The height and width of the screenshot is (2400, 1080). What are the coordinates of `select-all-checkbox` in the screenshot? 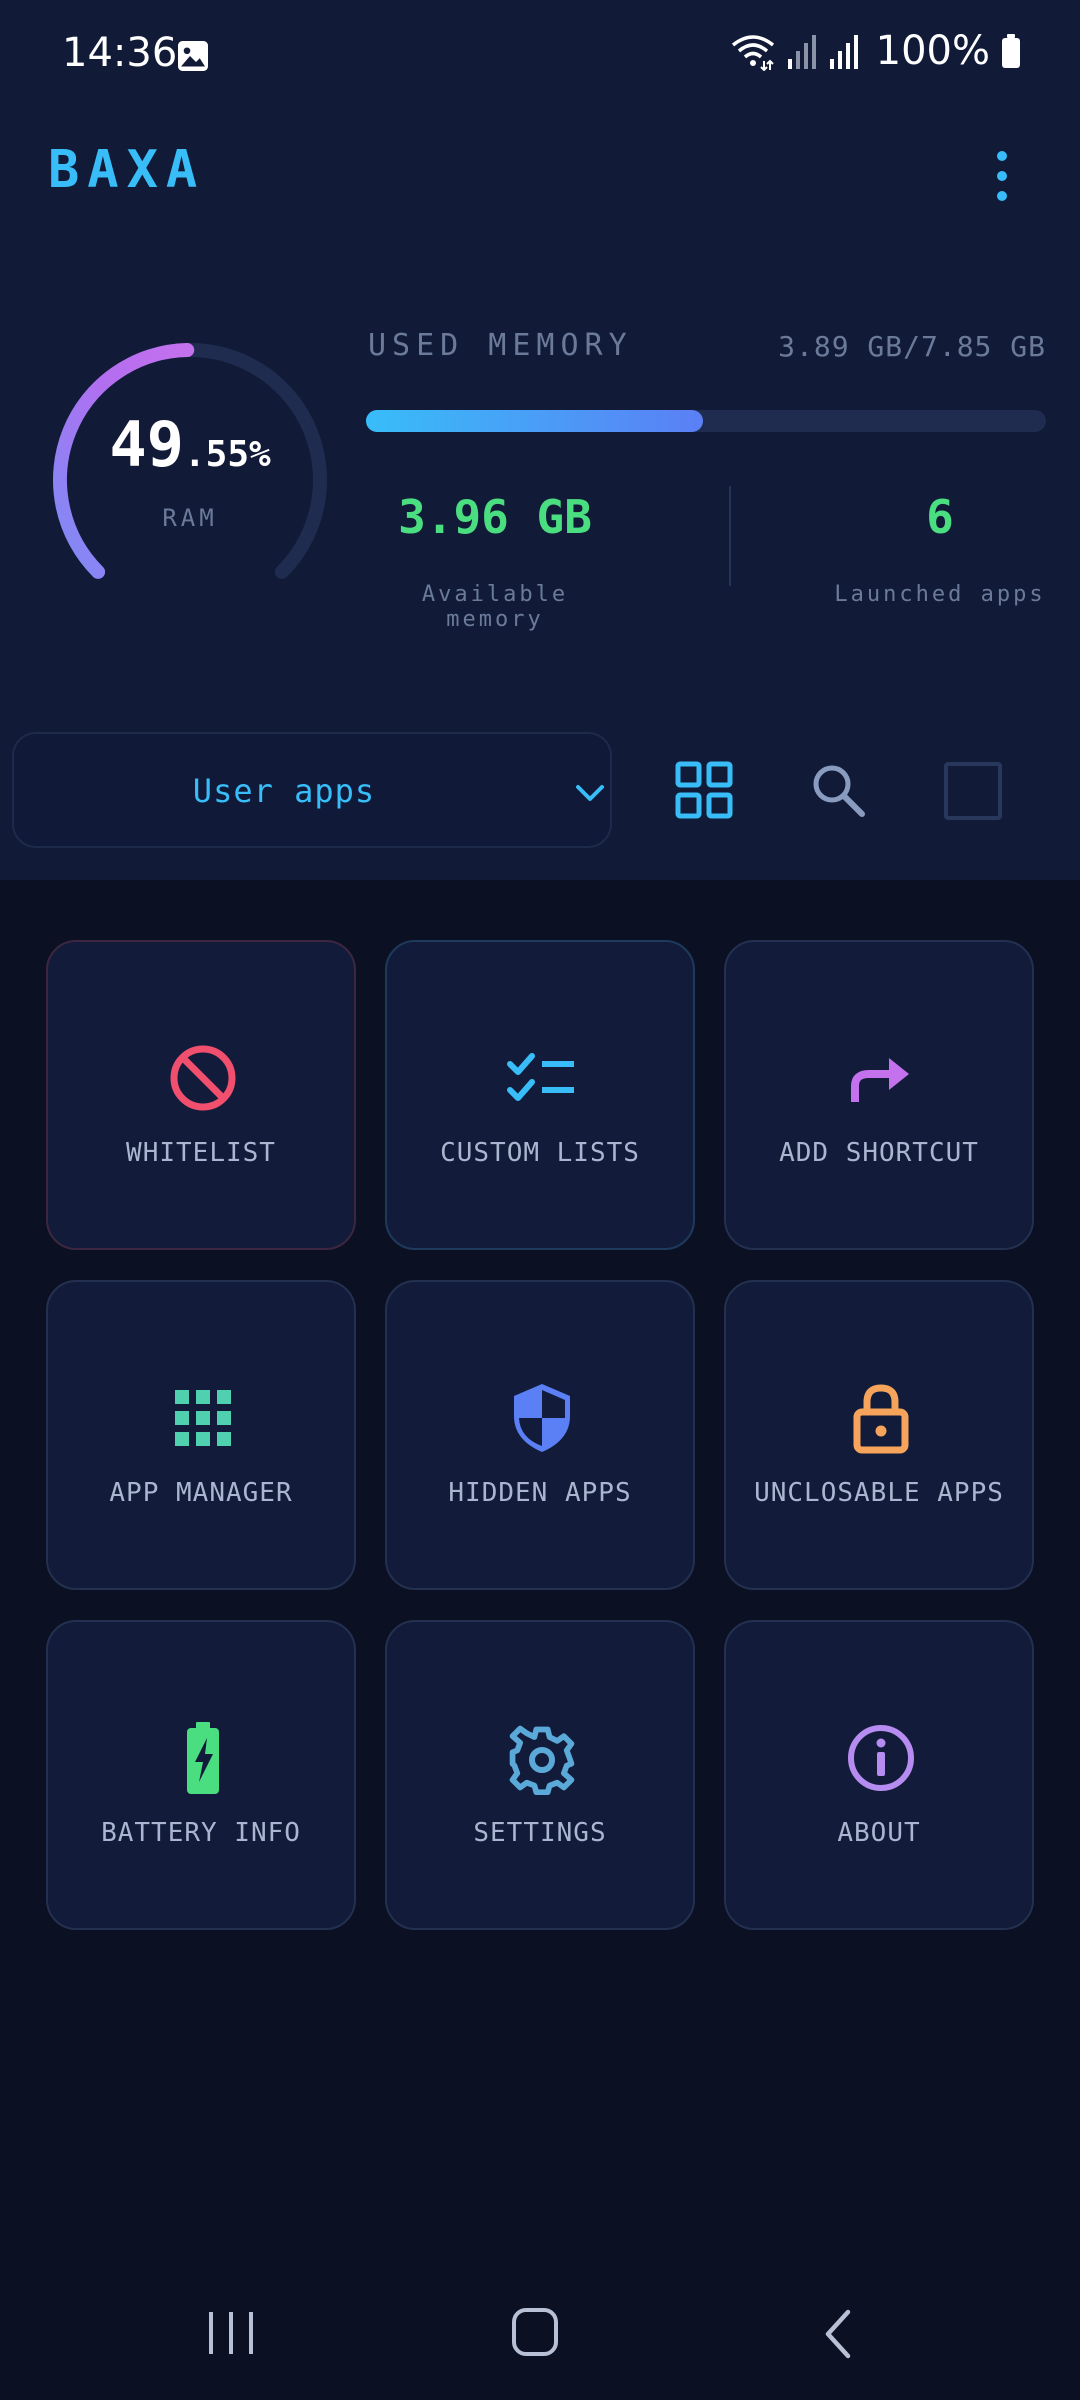 It's located at (973, 791).